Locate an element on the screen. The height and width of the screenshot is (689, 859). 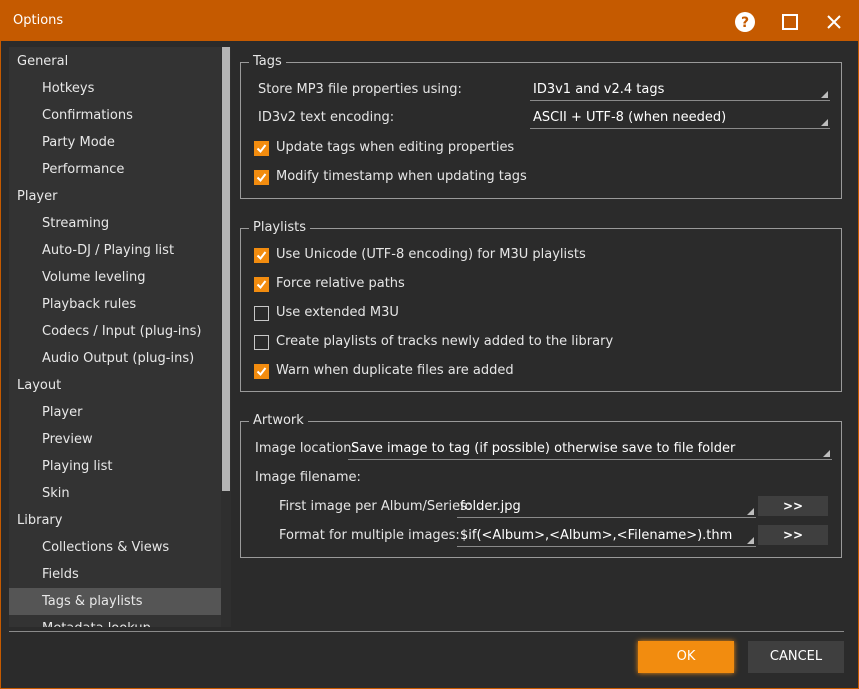
close-icon is located at coordinates (834, 22).